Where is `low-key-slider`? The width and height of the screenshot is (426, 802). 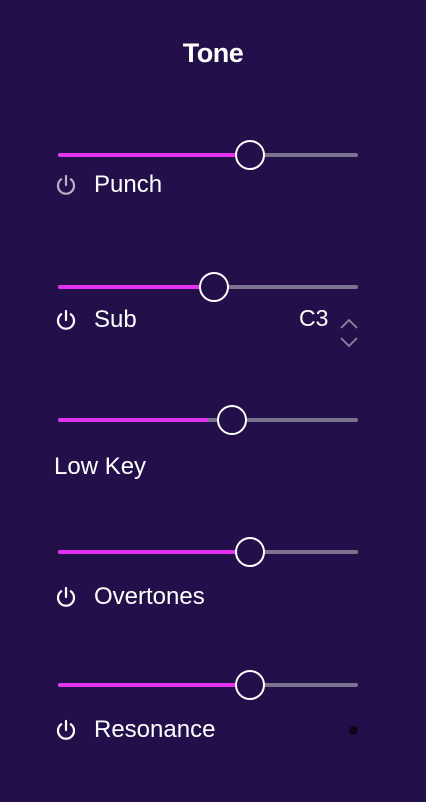 low-key-slider is located at coordinates (208, 420).